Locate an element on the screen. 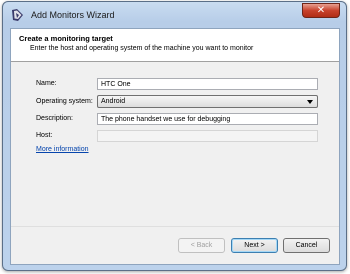 The height and width of the screenshot is (274, 350). name-field: HTC One is located at coordinates (207, 84).